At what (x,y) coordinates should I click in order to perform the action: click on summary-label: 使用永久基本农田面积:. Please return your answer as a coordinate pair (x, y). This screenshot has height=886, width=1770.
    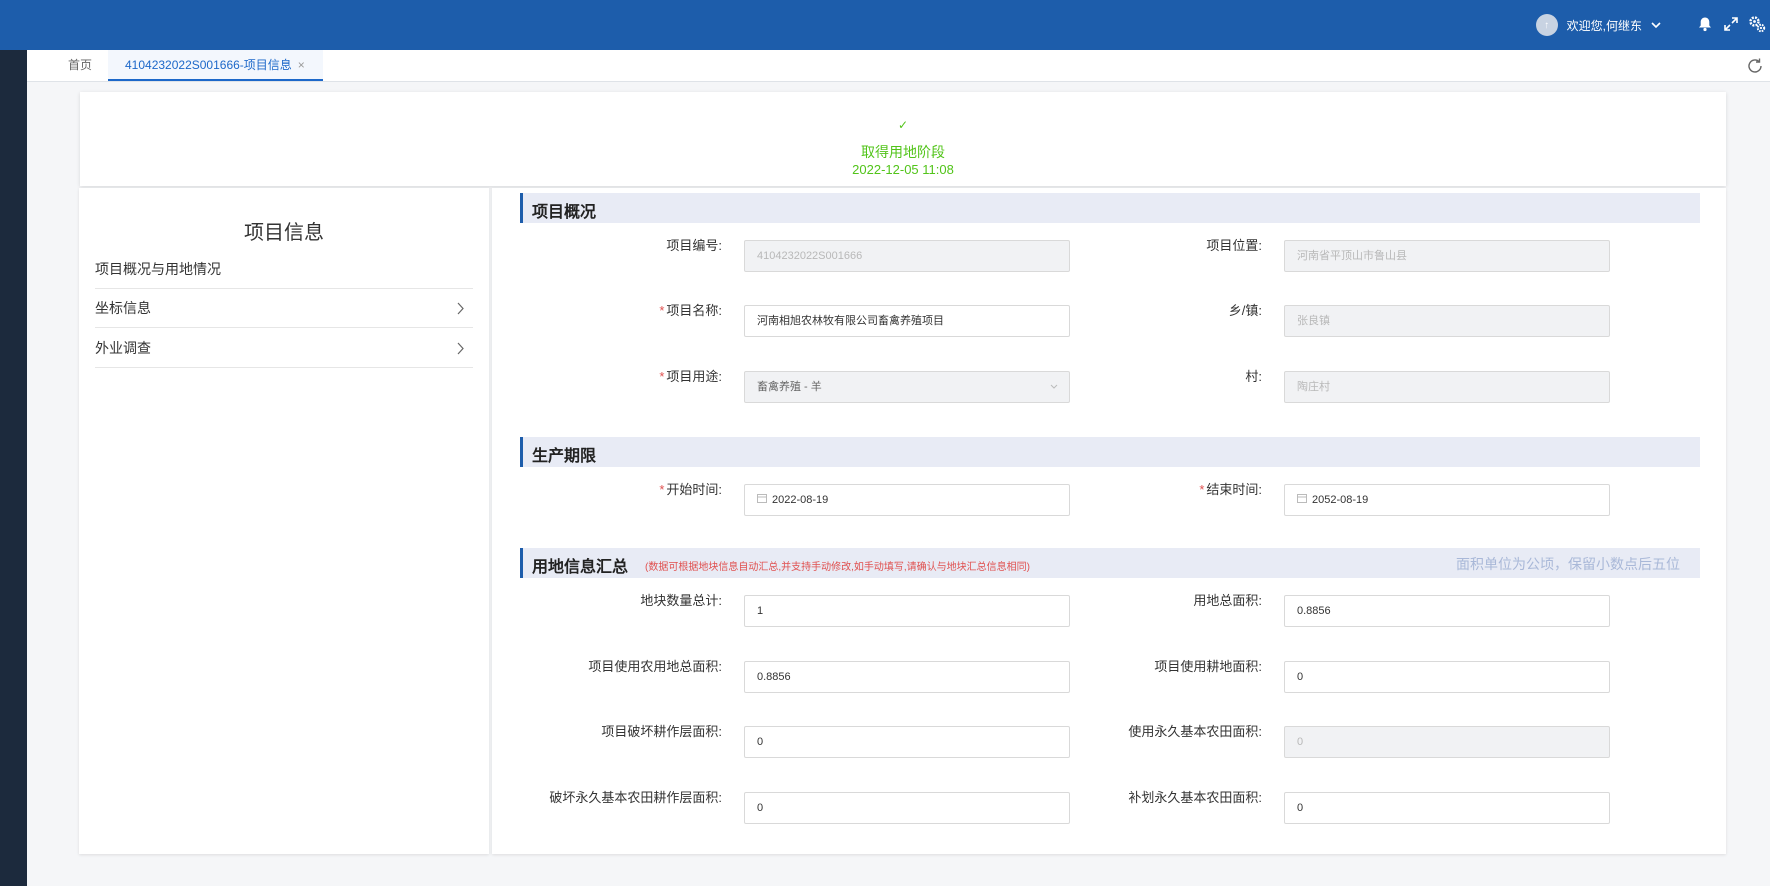
    Looking at the image, I should click on (1162, 732).